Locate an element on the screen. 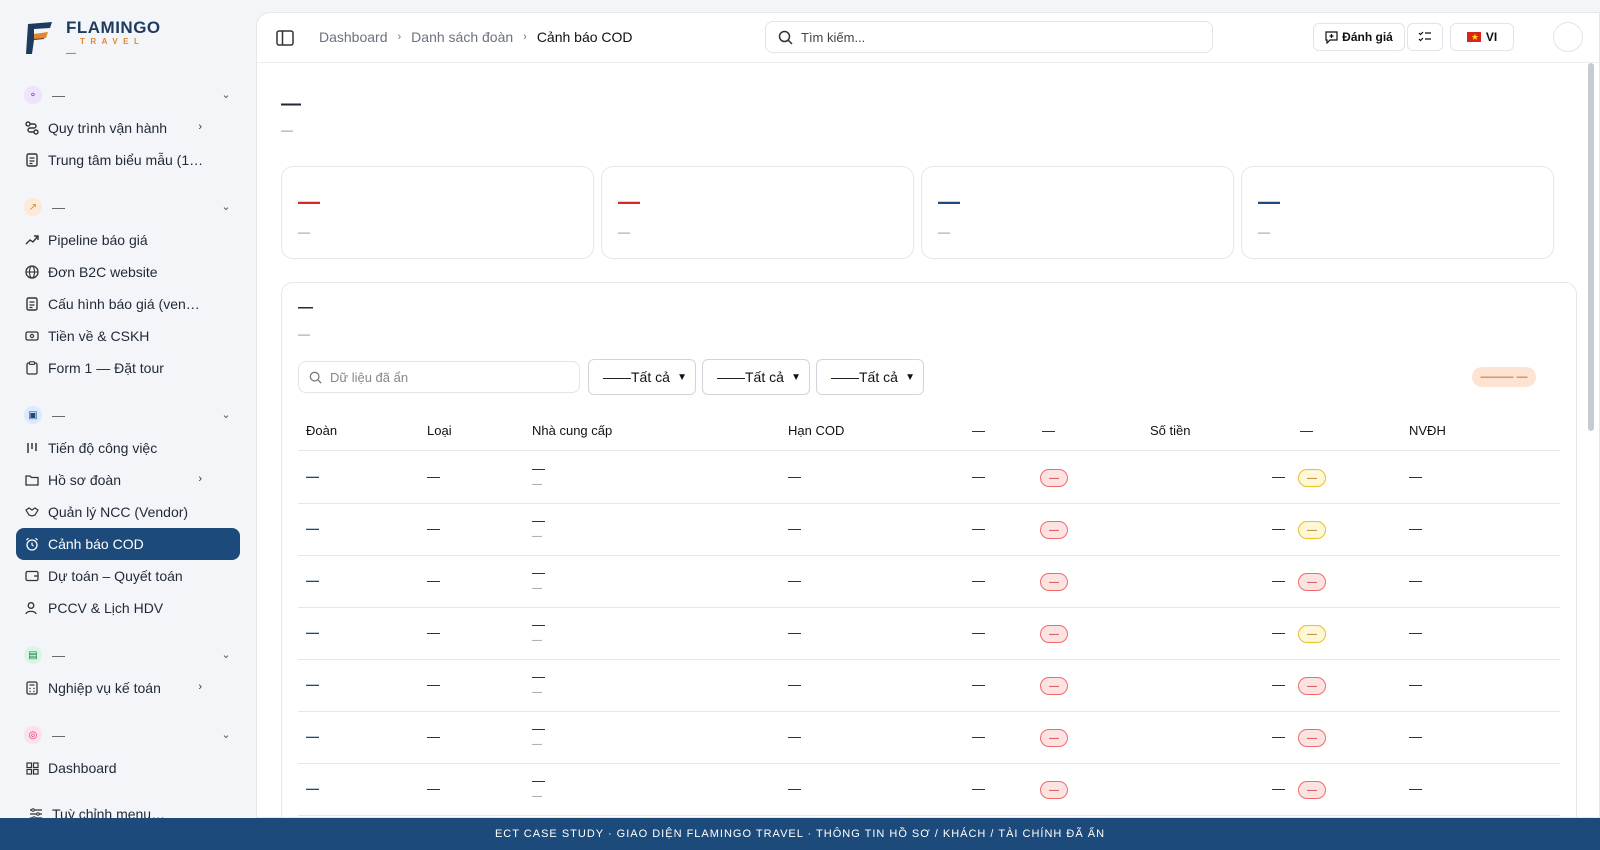  column-header: Hạn COD is located at coordinates (816, 430).